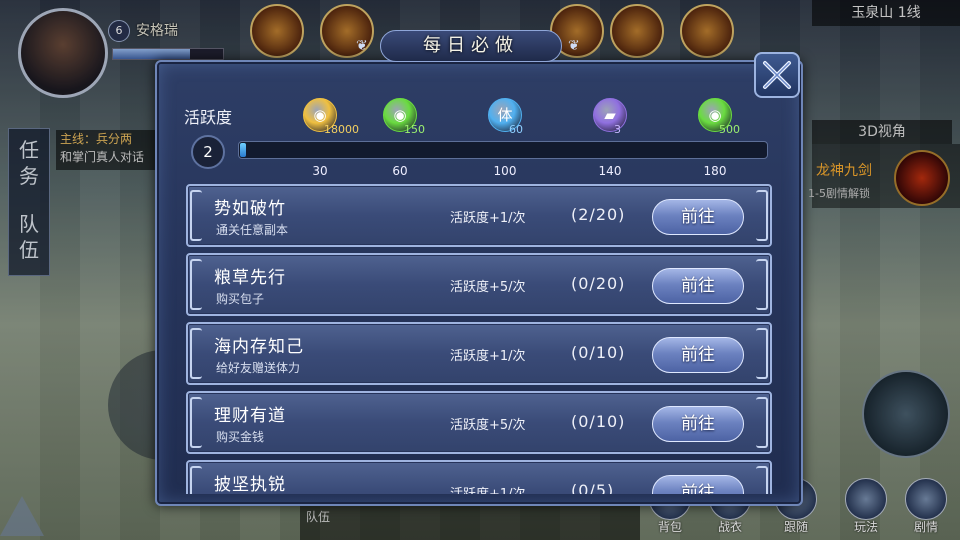  What do you see at coordinates (414, 129) in the screenshot?
I see `reward-amount: 150` at bounding box center [414, 129].